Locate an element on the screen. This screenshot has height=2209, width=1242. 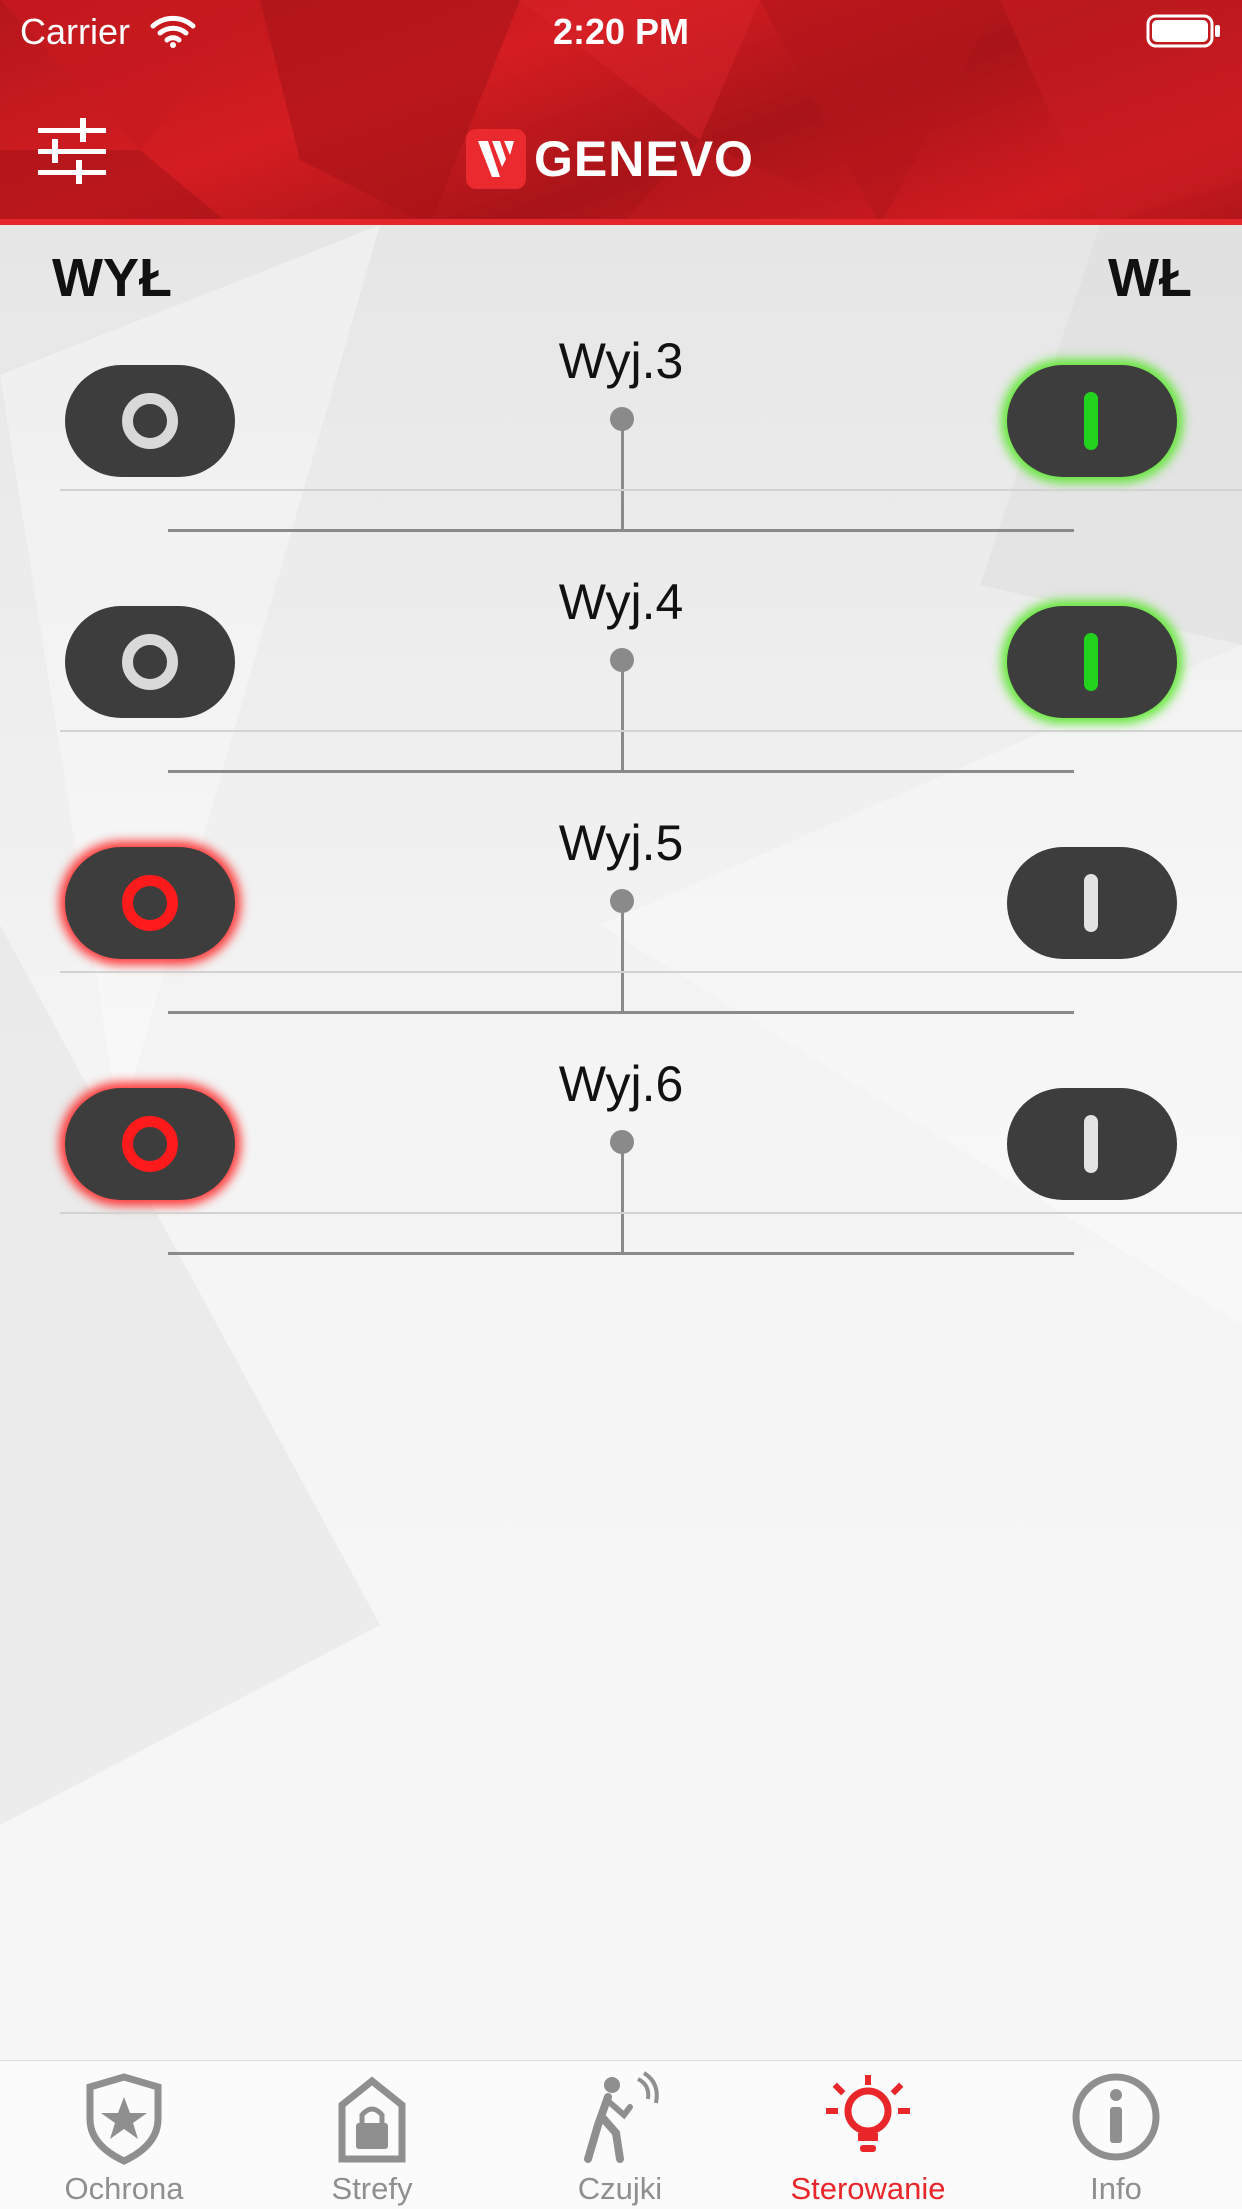
tab-czujki: Czujki is located at coordinates (620, 2135).